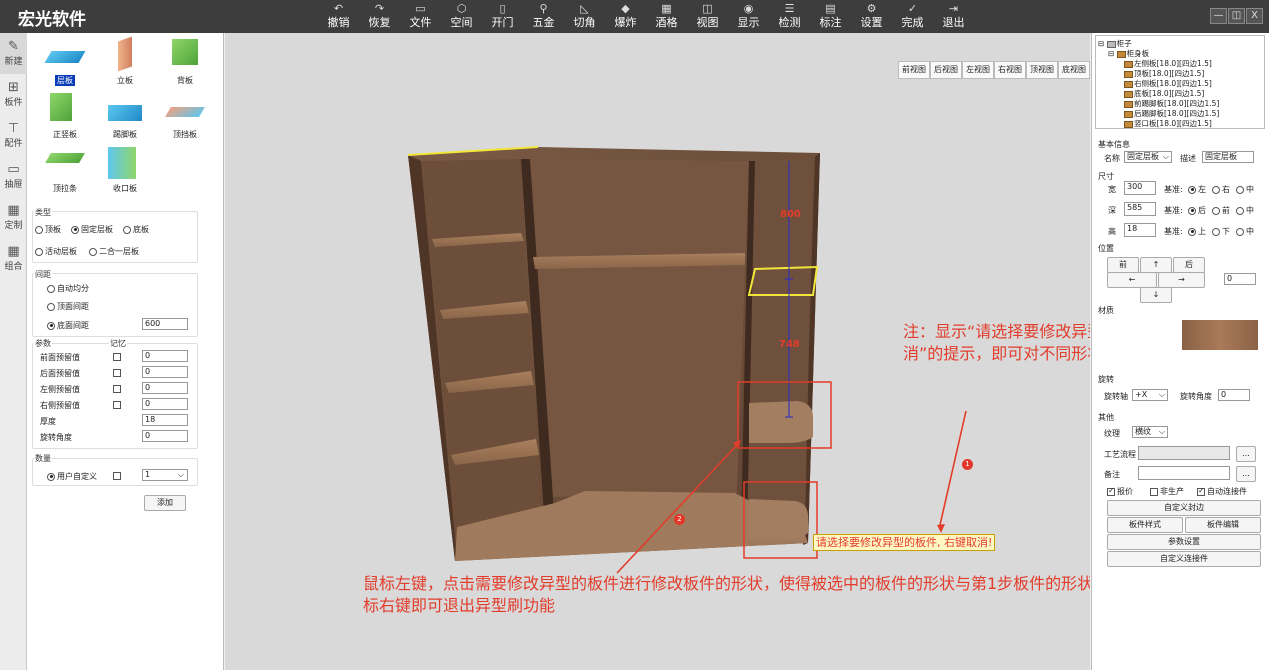 This screenshot has height=670, width=1269. Describe the element at coordinates (1222, 491) in the screenshot. I see `auto-connector-checkbox: 自动连接件` at that location.